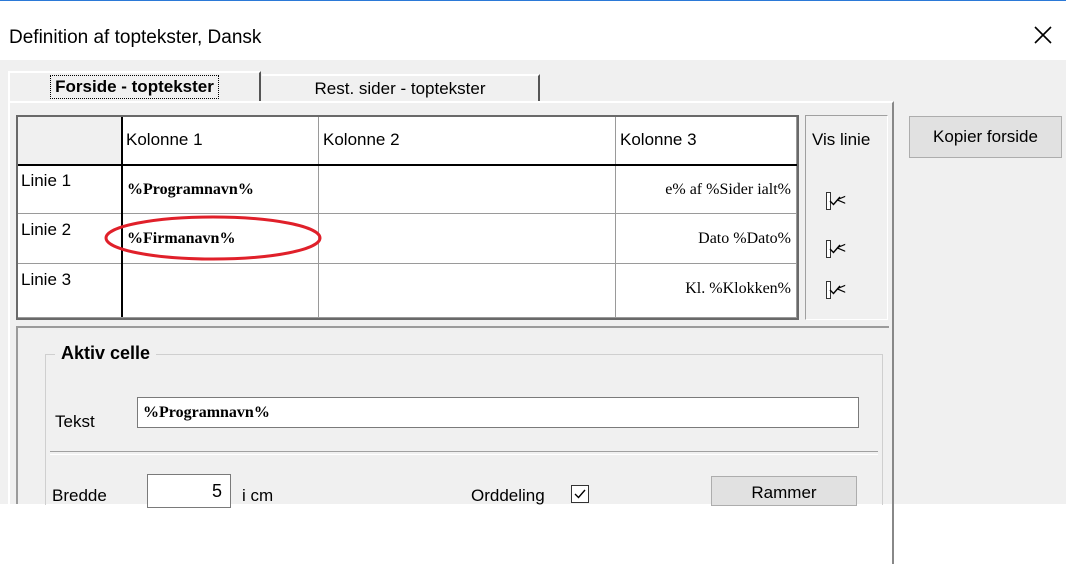 The width and height of the screenshot is (1066, 564). Describe the element at coordinates (220, 141) in the screenshot. I see `column-header-1: Kolonne 1` at that location.